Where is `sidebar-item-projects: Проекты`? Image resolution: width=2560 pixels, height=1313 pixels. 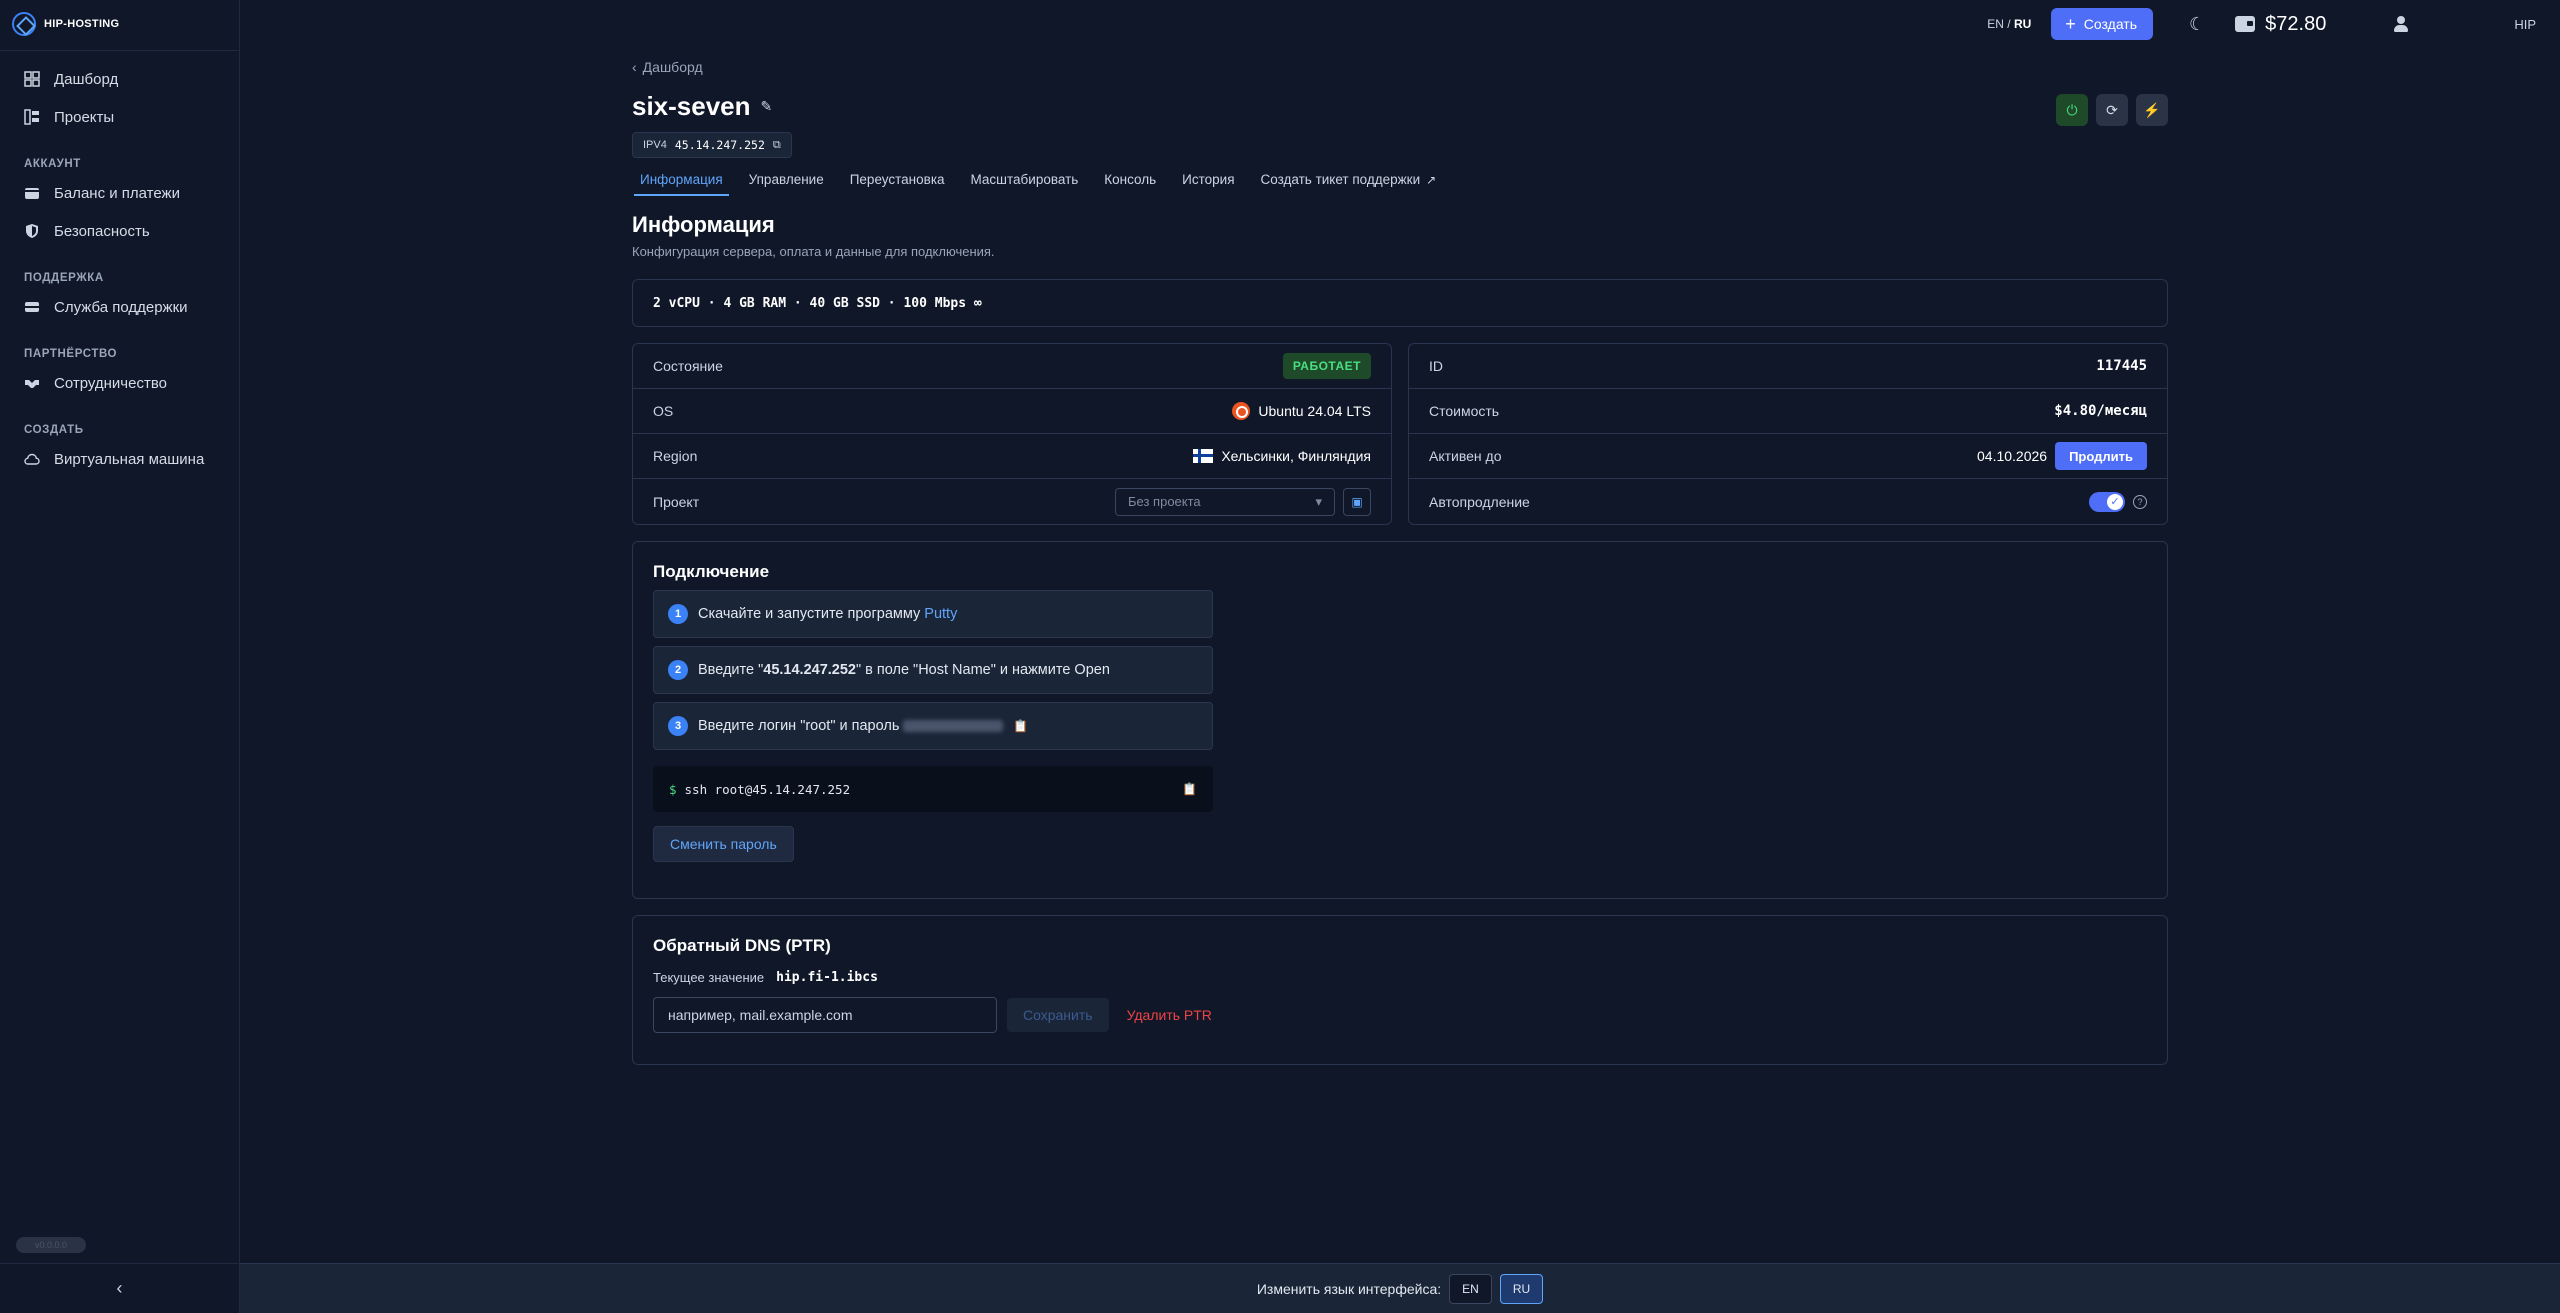 sidebar-item-projects: Проекты is located at coordinates (119, 117).